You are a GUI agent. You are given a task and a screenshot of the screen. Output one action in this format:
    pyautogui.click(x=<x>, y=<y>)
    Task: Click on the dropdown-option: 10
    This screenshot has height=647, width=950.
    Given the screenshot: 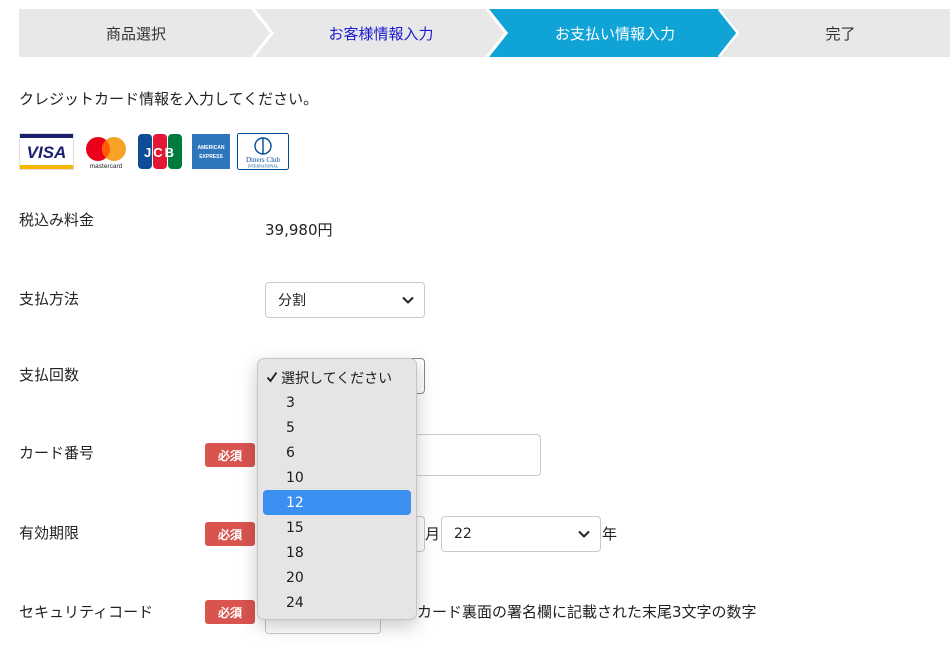 What is the action you would take?
    pyautogui.click(x=337, y=477)
    